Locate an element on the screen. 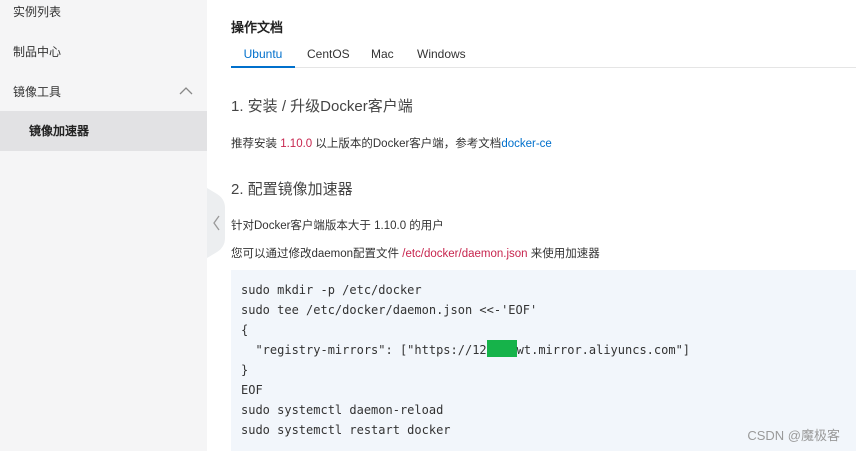 This screenshot has width=856, height=451. collapse-sidebar-handle is located at coordinates (219, 223).